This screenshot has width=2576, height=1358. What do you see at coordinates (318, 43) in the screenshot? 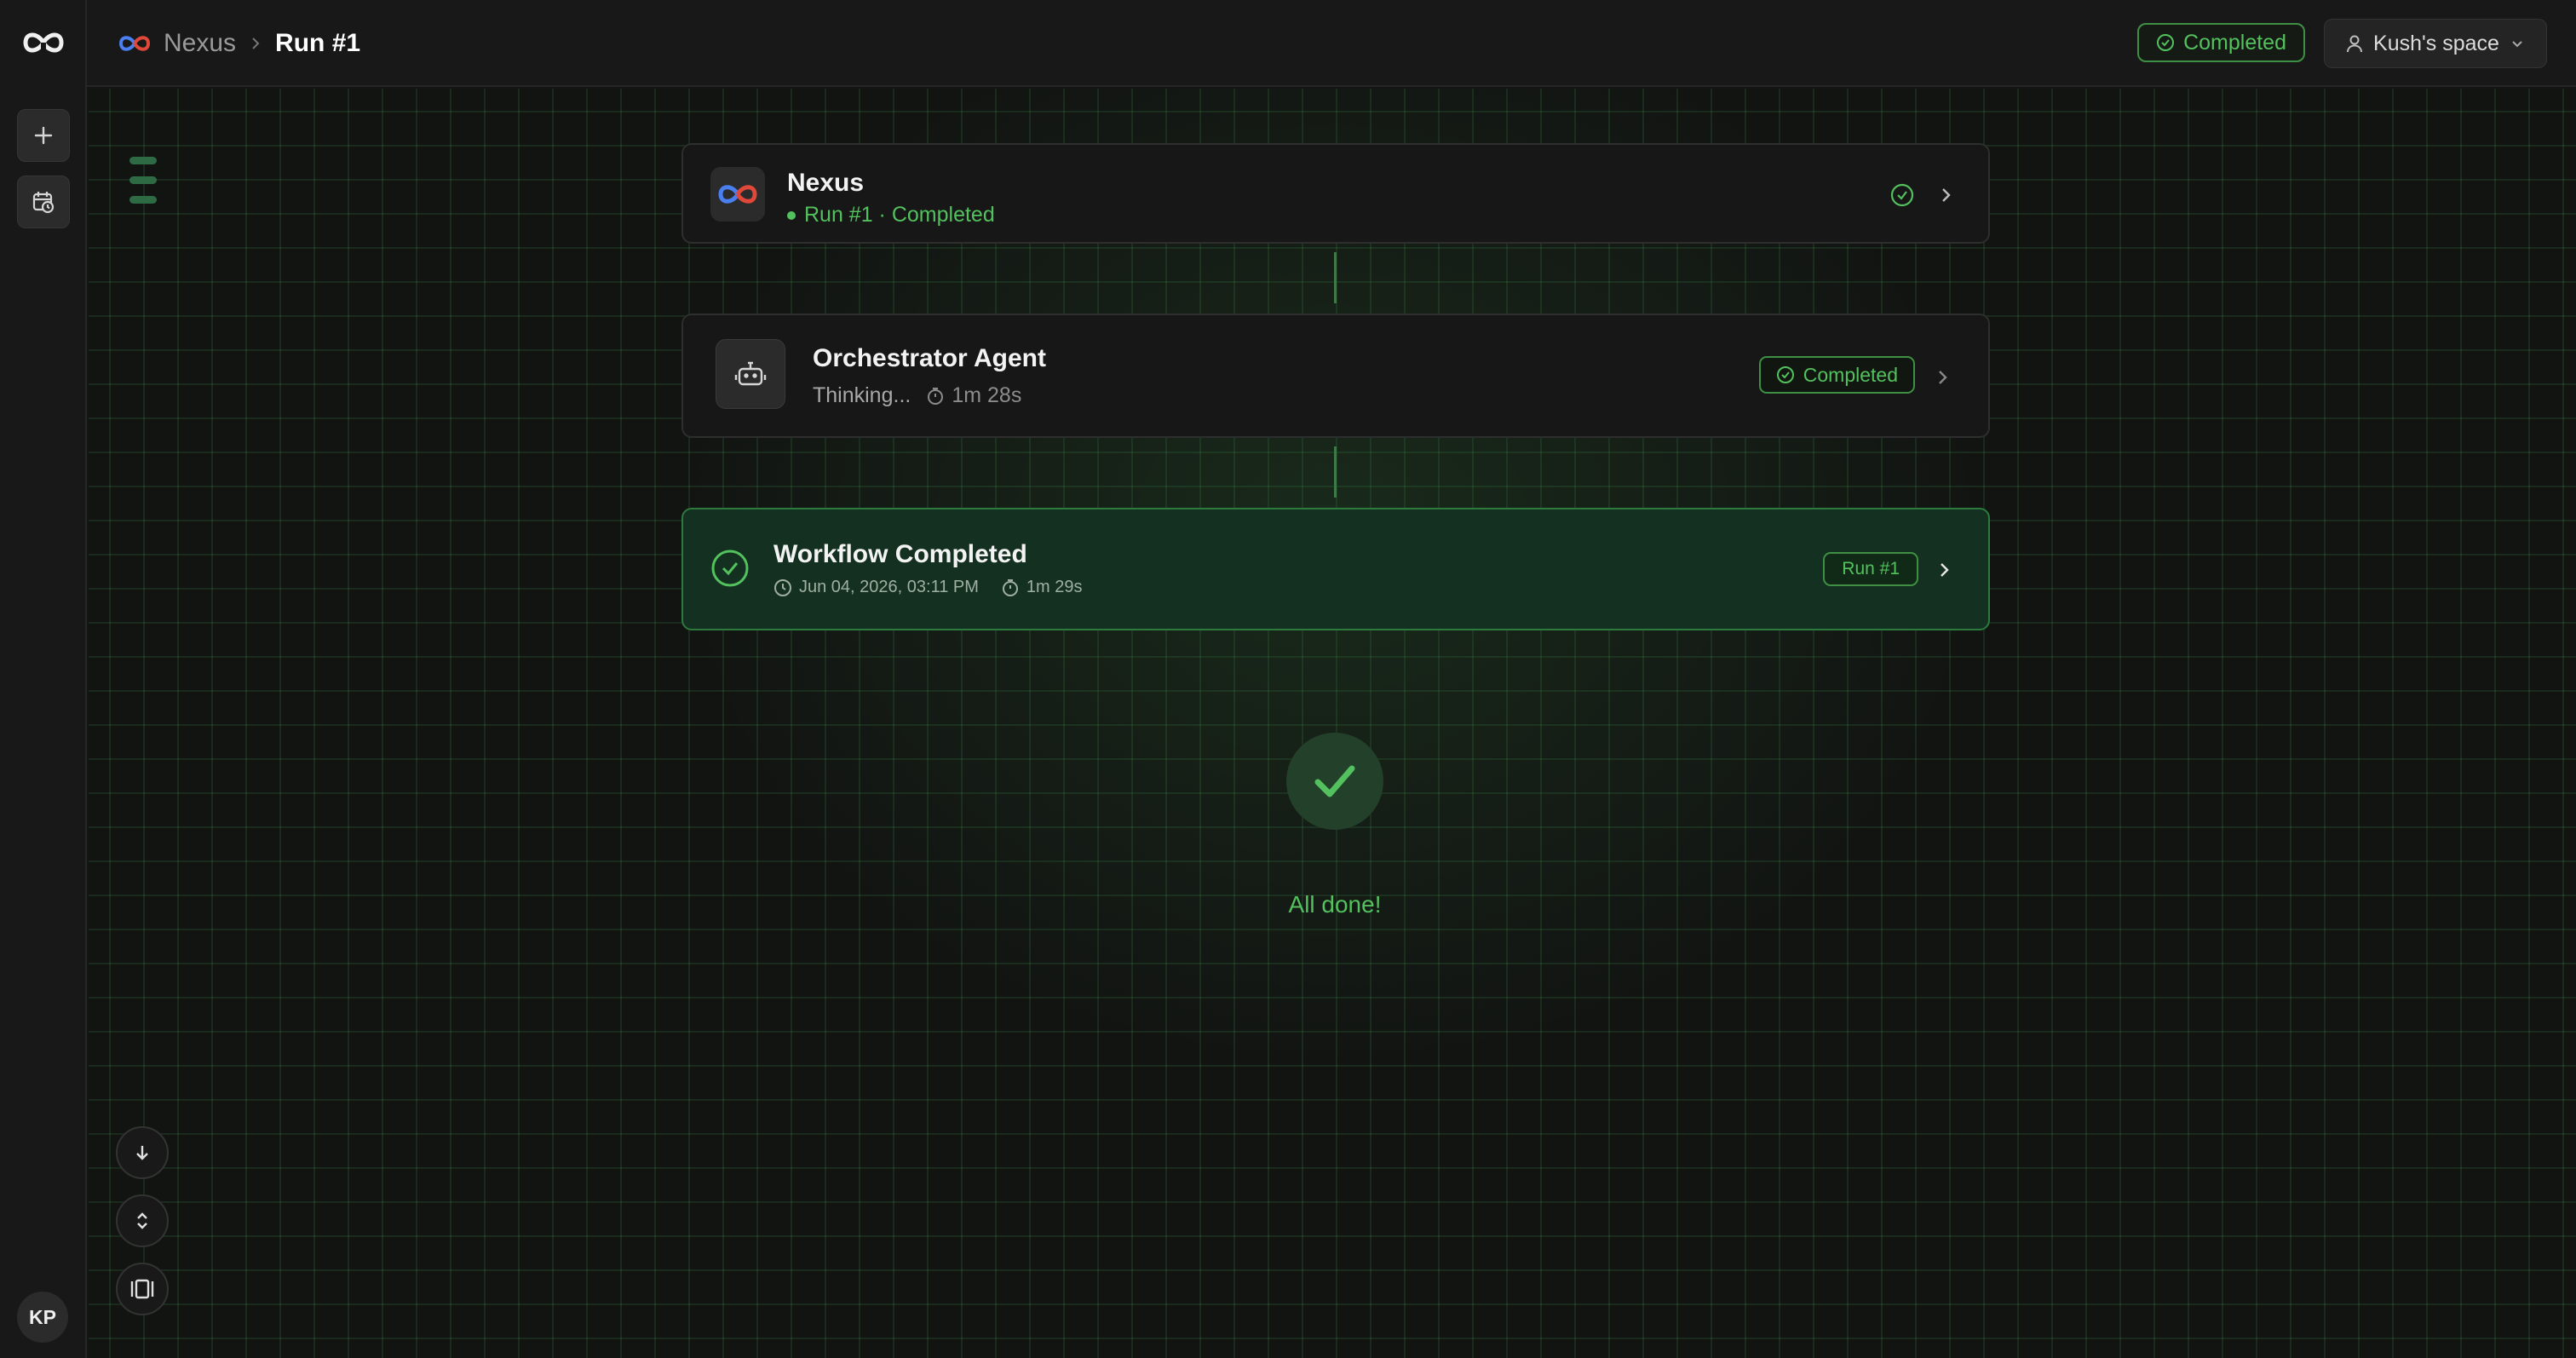
I see `breadcrumb-current: Run #1` at bounding box center [318, 43].